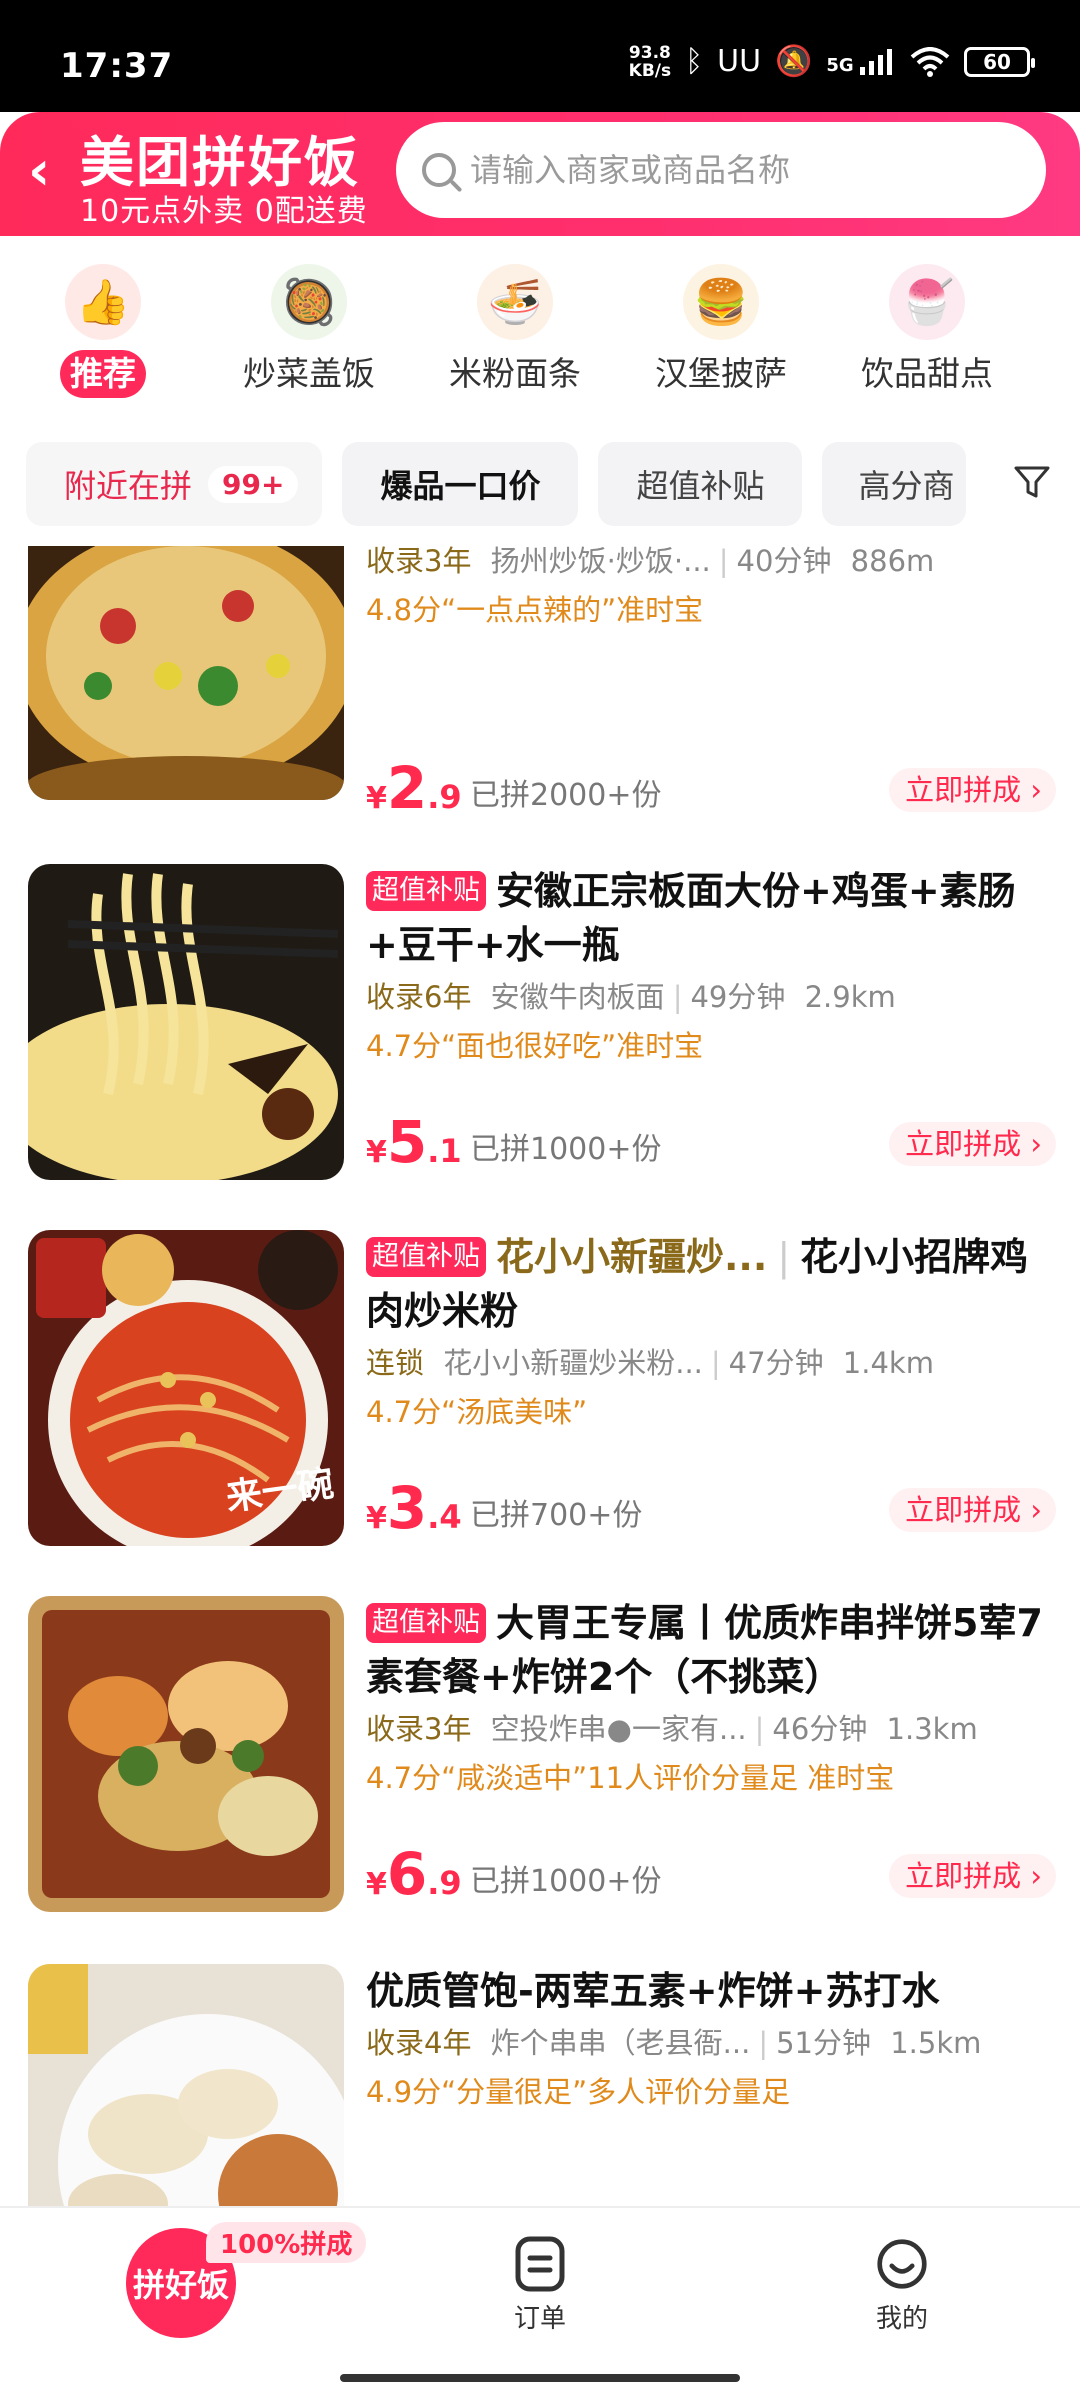 The width and height of the screenshot is (1080, 2400). Describe the element at coordinates (477, 1412) in the screenshot. I see `review-line: 4.7分“汤底美味”` at that location.